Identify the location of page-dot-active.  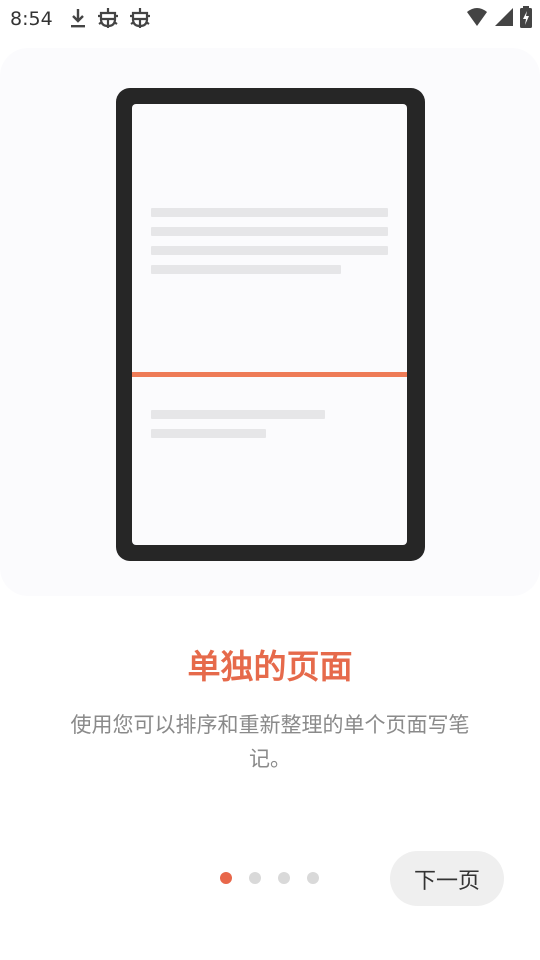
(226, 878).